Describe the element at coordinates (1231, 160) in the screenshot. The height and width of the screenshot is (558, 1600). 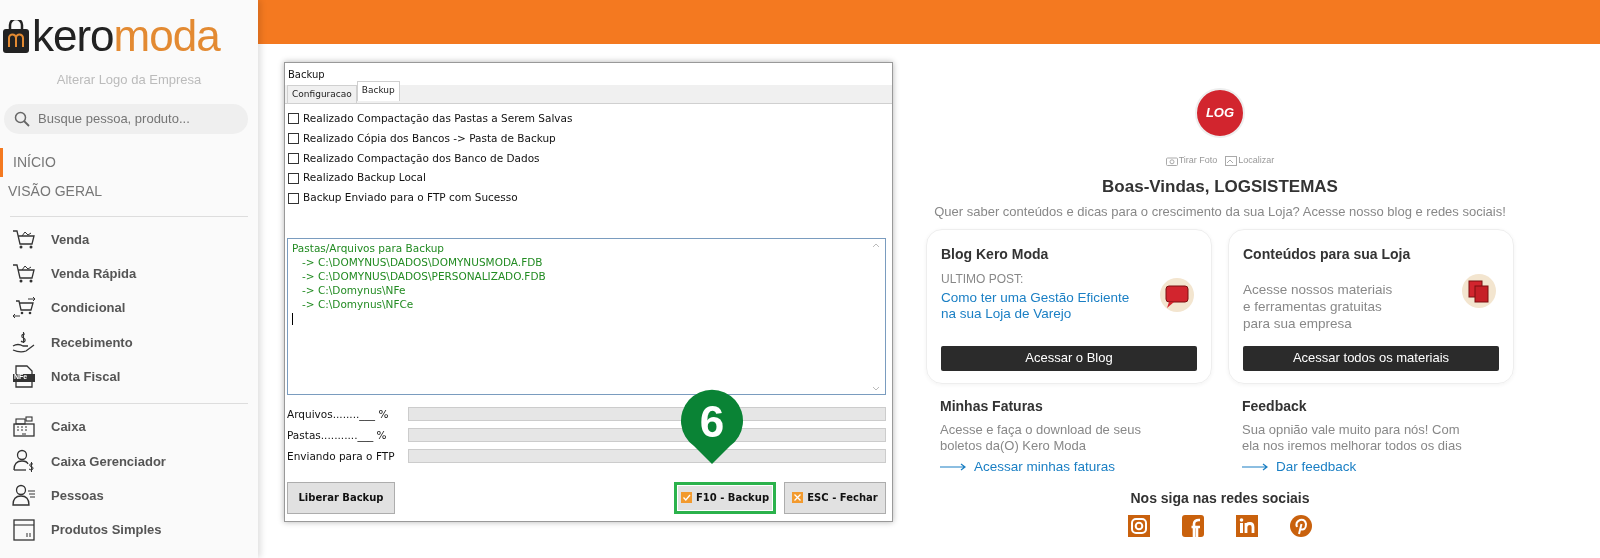
I see `image-icon` at that location.